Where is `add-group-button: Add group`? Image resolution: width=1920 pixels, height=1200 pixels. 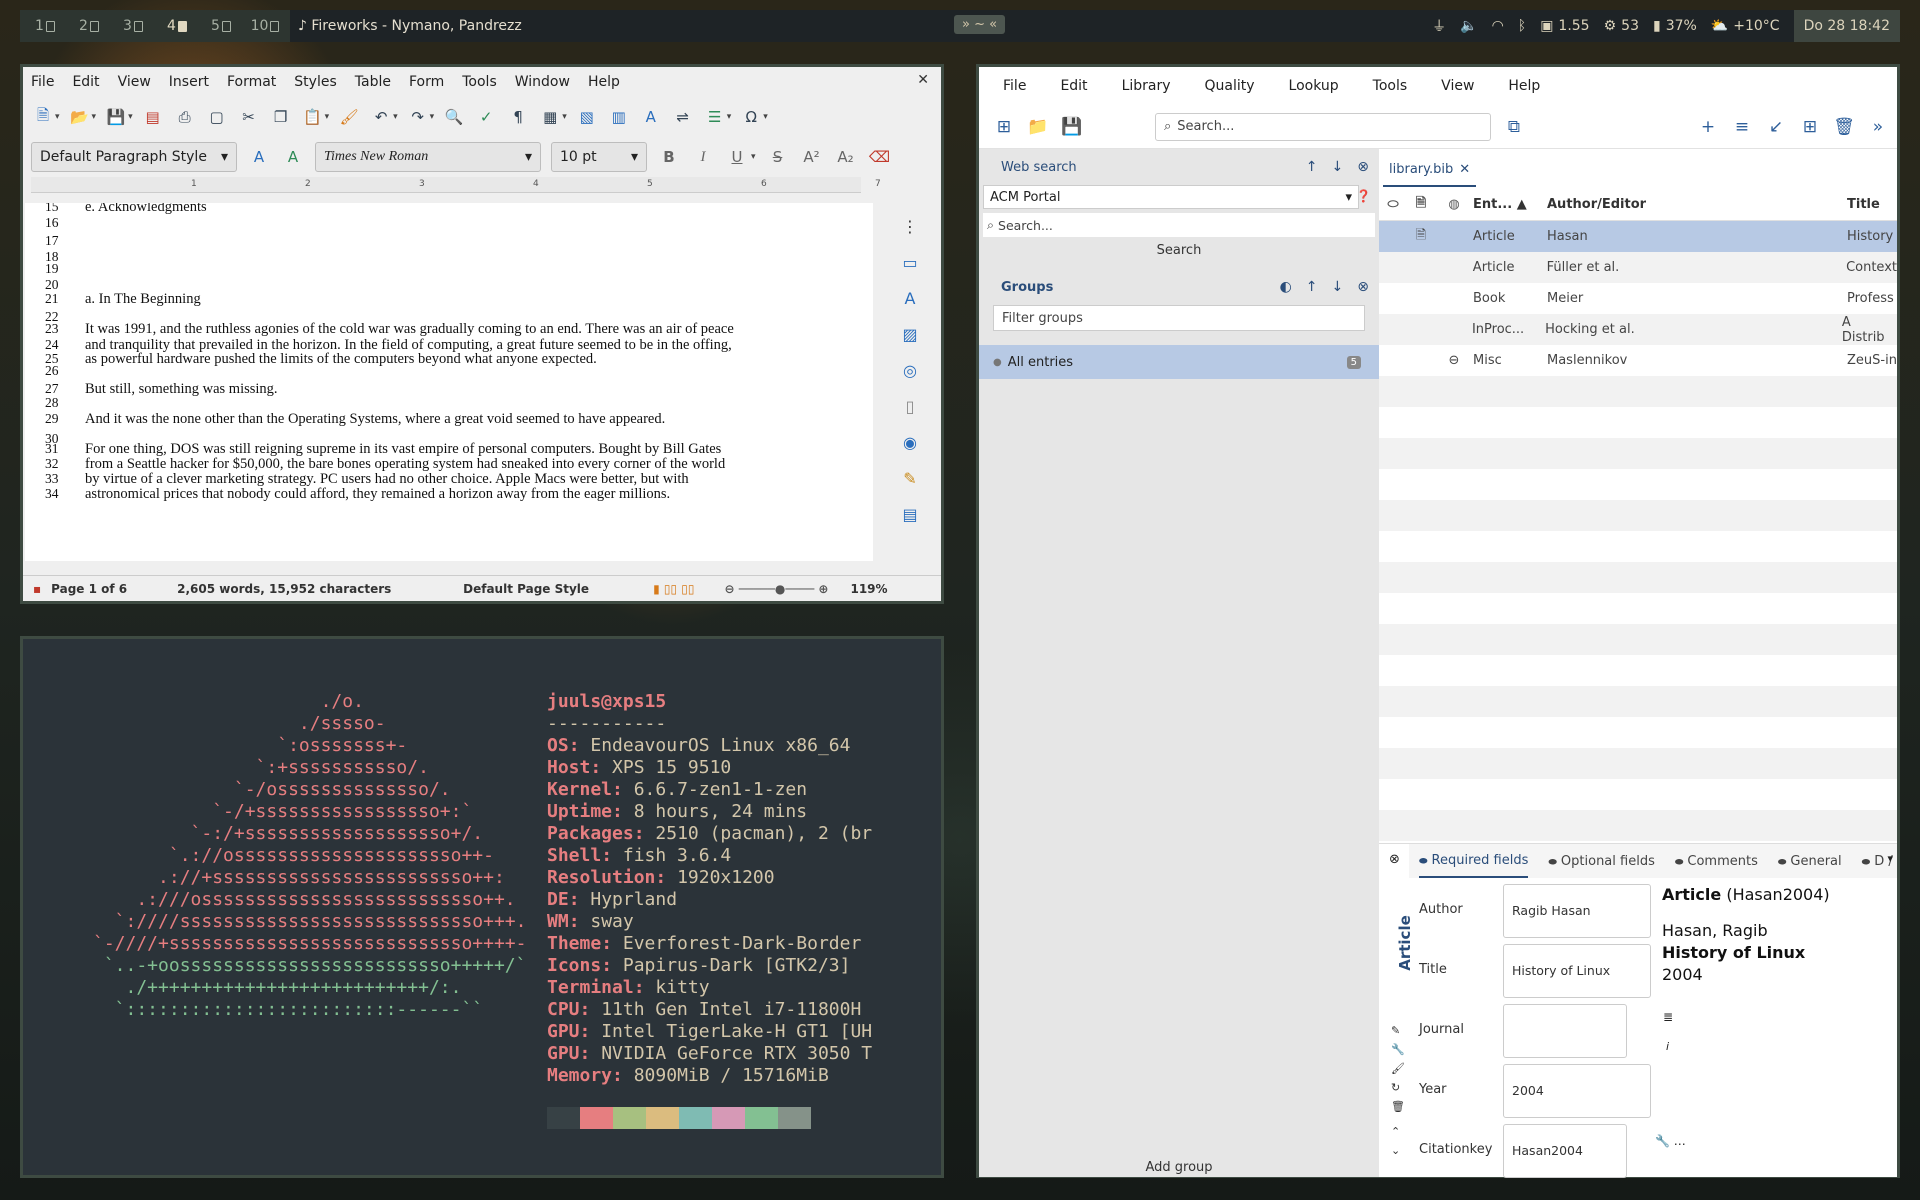
add-group-button: Add group is located at coordinates (1179, 1167).